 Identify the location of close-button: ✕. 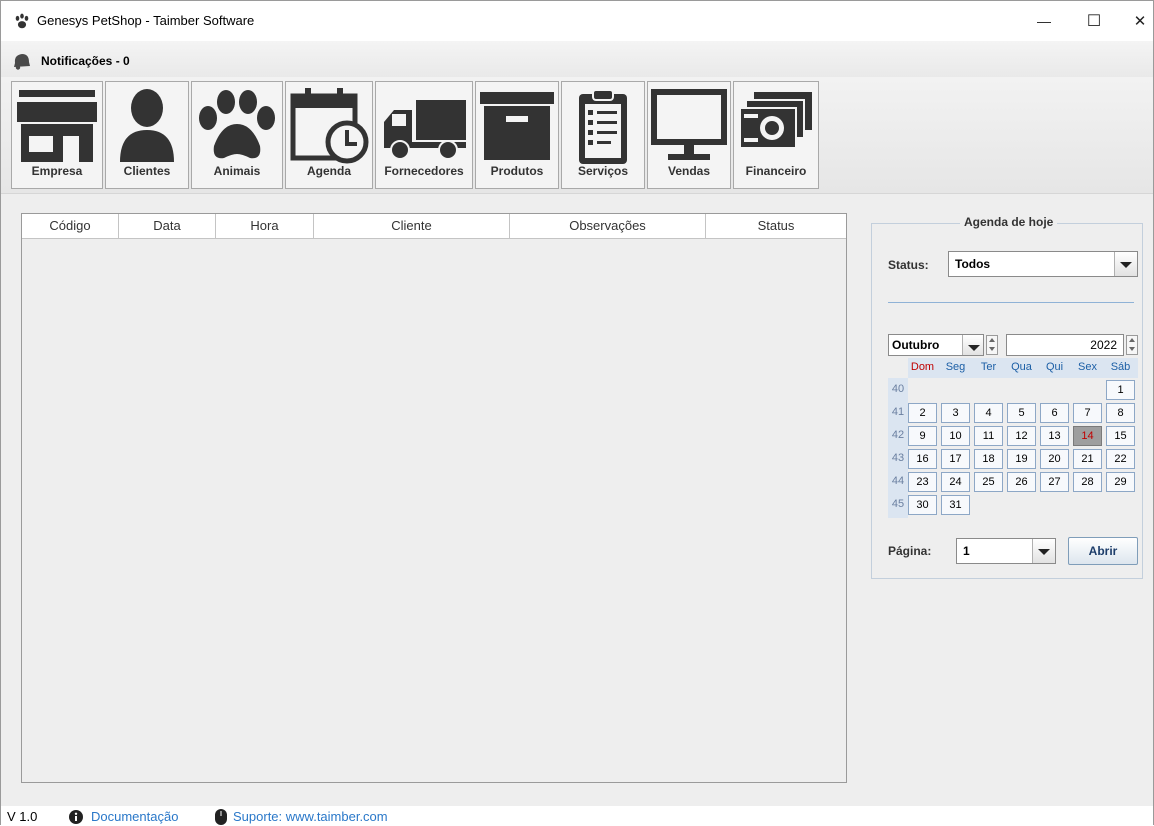
(1139, 21).